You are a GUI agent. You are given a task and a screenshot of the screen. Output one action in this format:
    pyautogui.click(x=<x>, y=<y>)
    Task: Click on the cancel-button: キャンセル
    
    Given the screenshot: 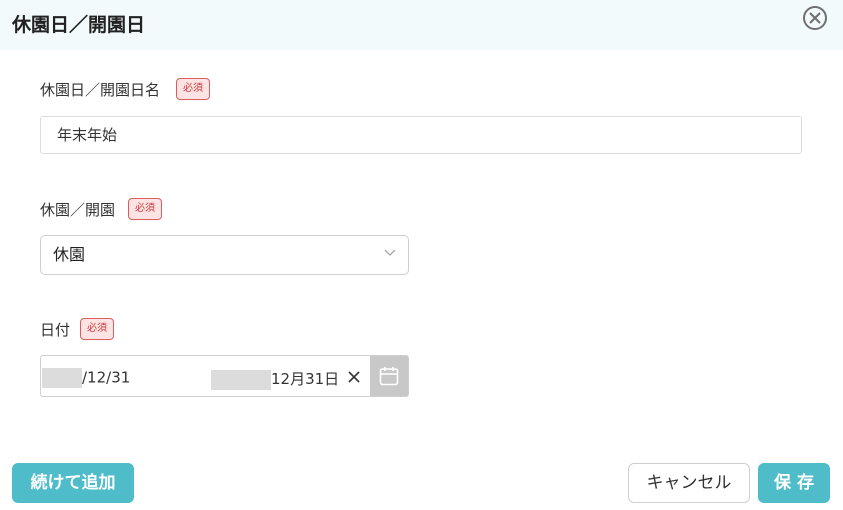 What is the action you would take?
    pyautogui.click(x=689, y=483)
    